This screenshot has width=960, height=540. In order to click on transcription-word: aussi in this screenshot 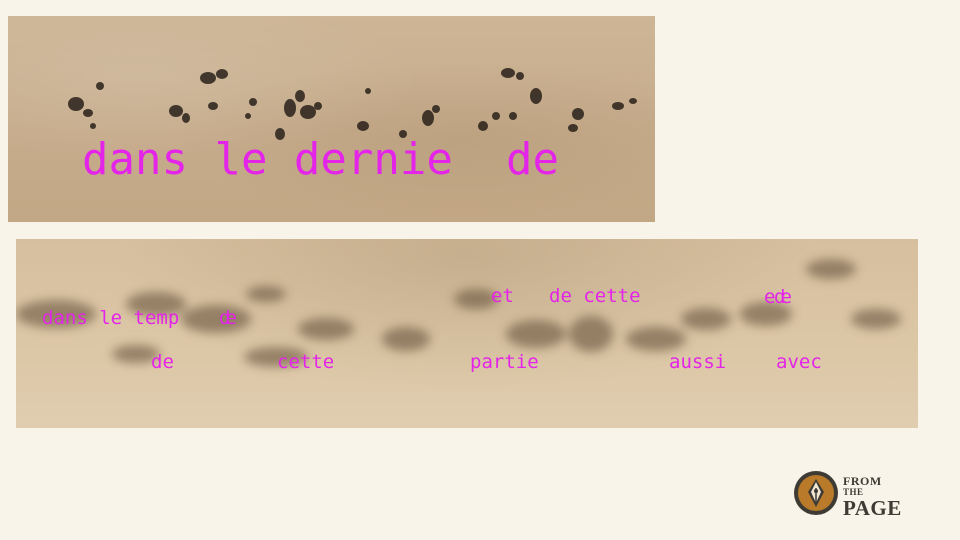, I will do `click(698, 362)`.